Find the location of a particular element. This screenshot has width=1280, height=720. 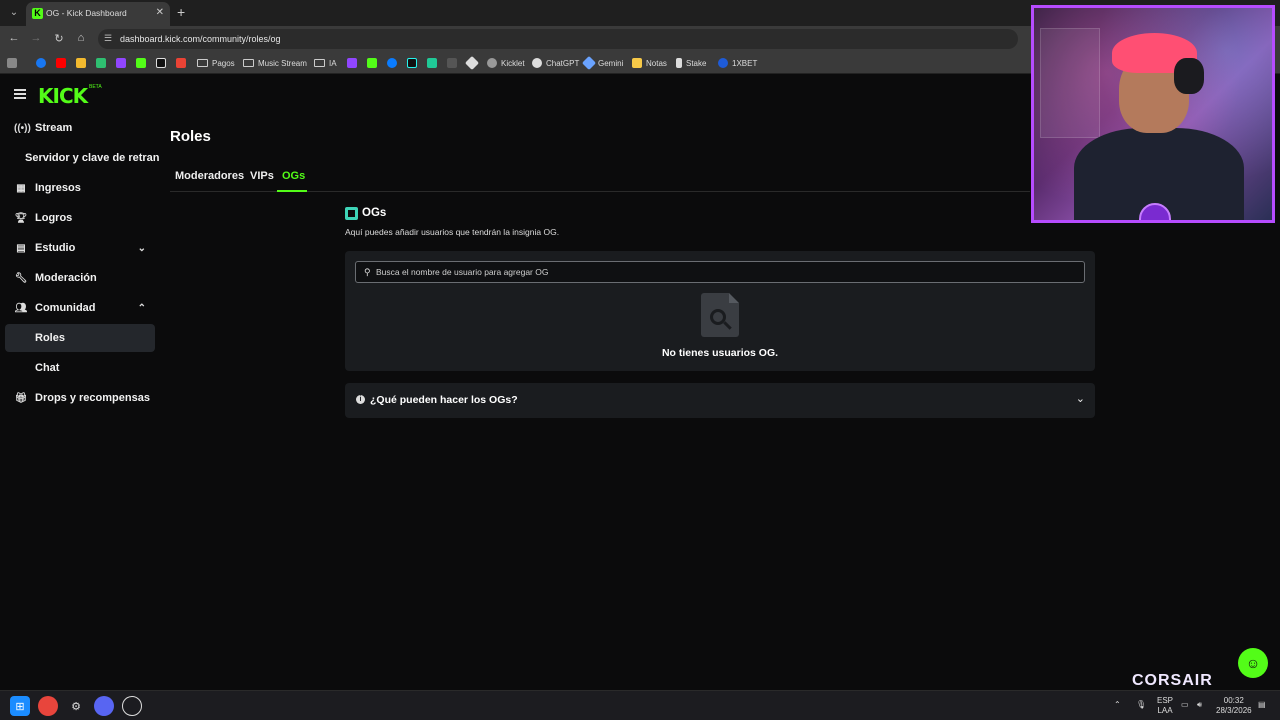

sidebar-item-drops: 🎁︎ Drops y recompensas is located at coordinates (84, 398).